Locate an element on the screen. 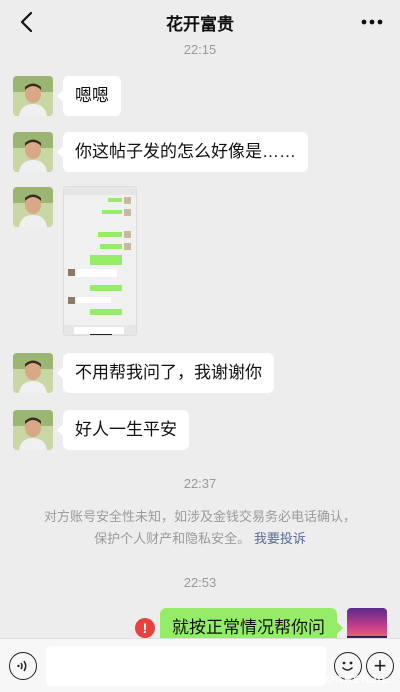 This screenshot has height=692, width=400. voice-button is located at coordinates (23, 666).